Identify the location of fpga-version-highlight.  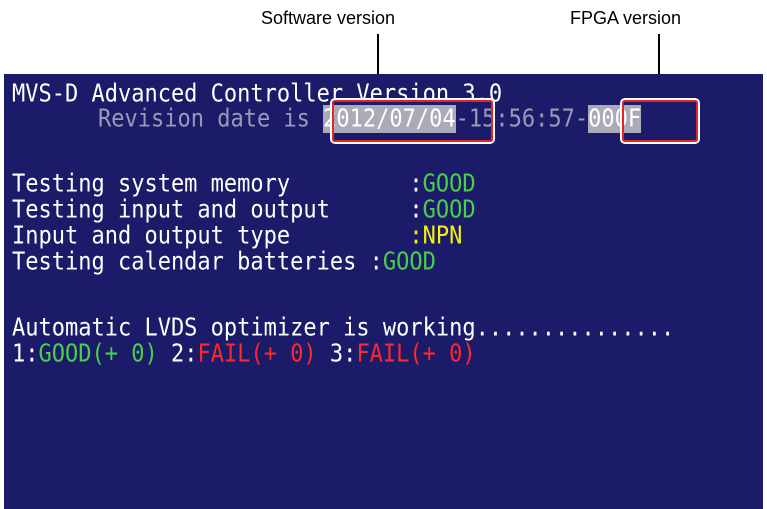
(660, 121).